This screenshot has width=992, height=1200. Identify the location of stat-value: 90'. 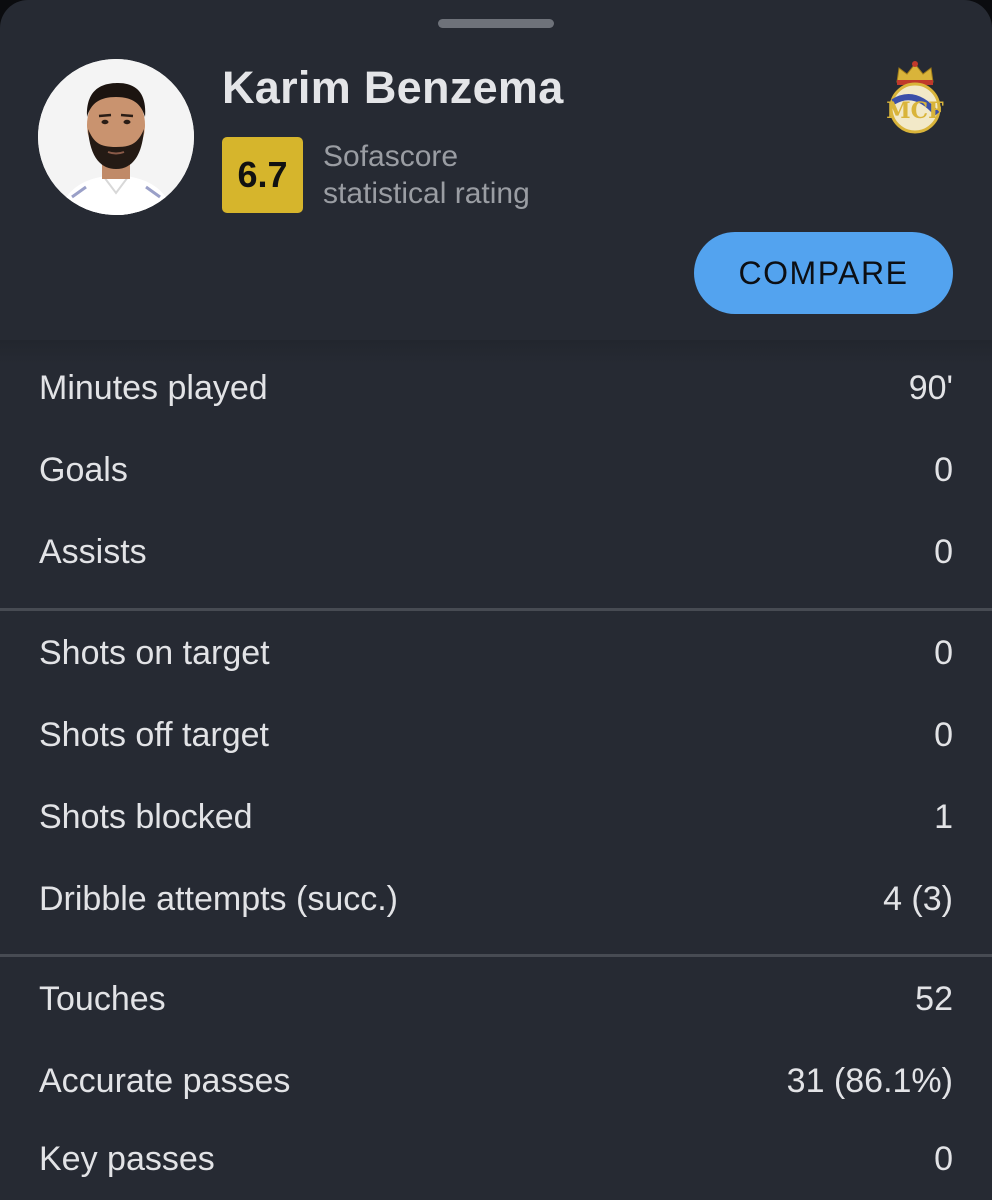
(930, 388).